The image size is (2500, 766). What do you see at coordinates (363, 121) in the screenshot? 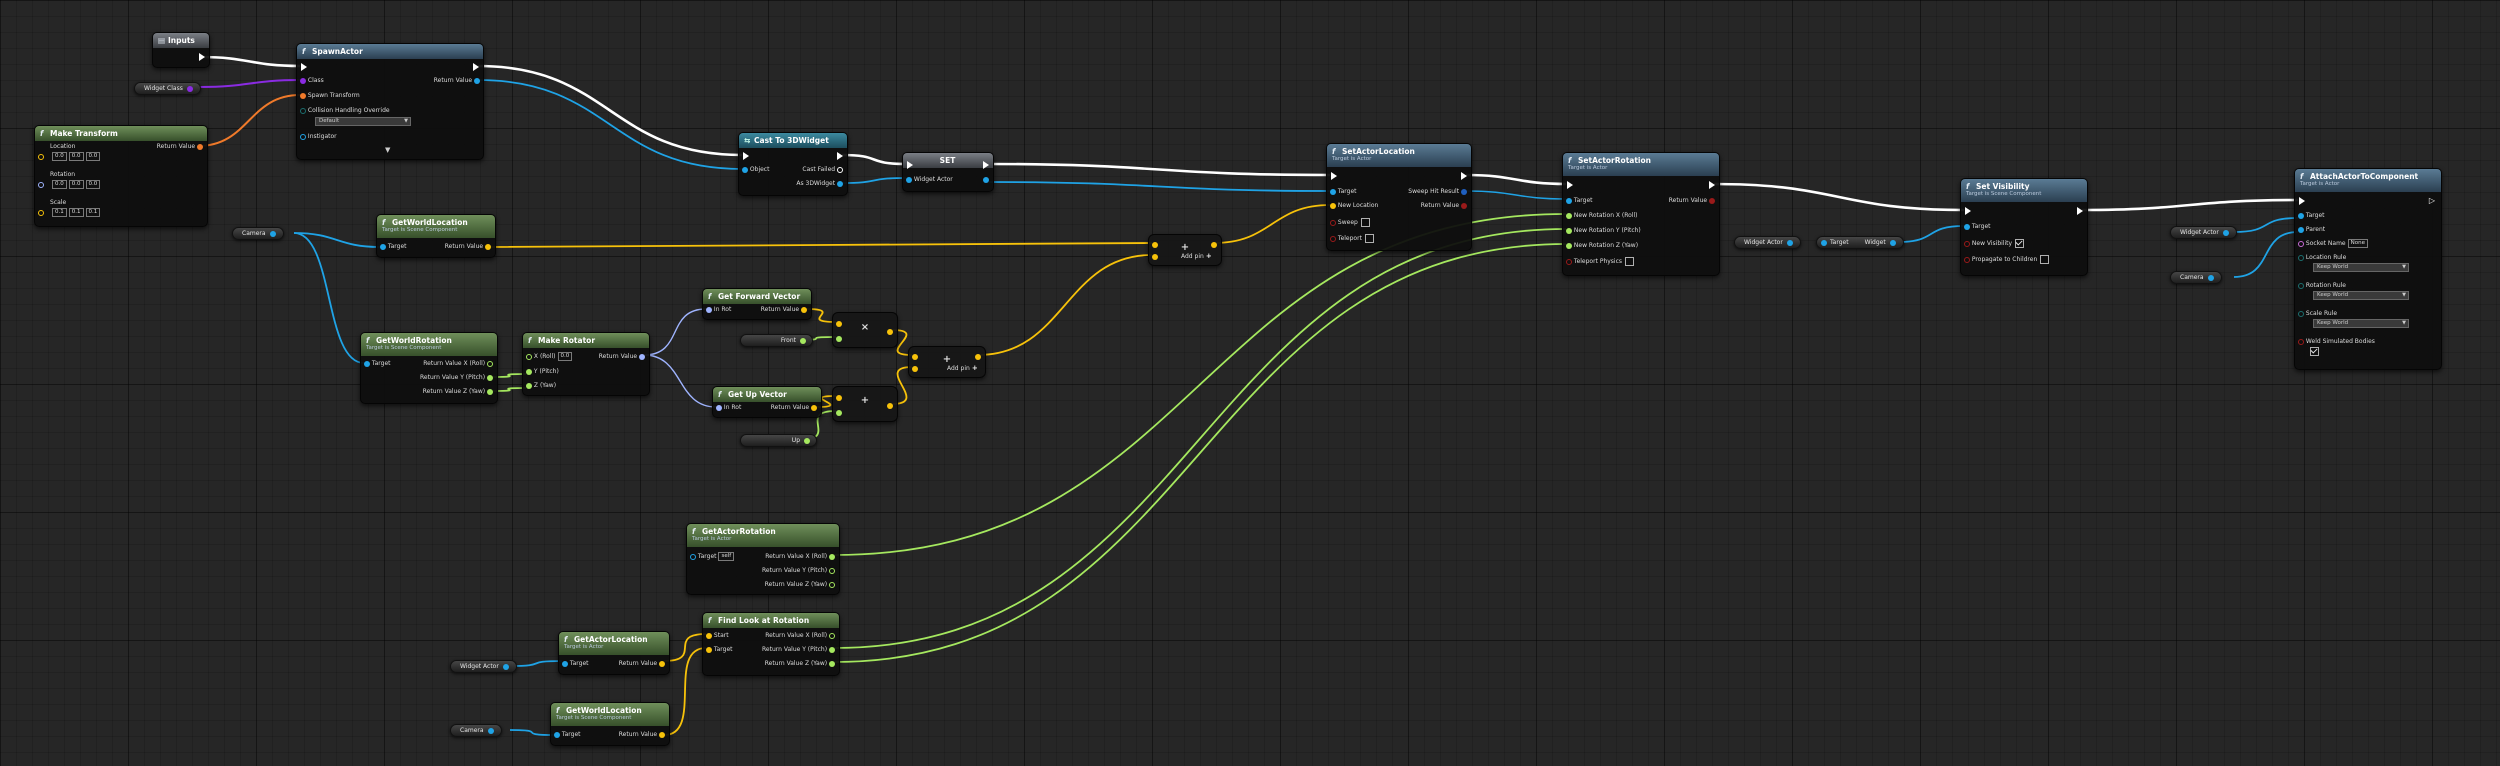
I see `collision-dropdown: Default ▼` at bounding box center [363, 121].